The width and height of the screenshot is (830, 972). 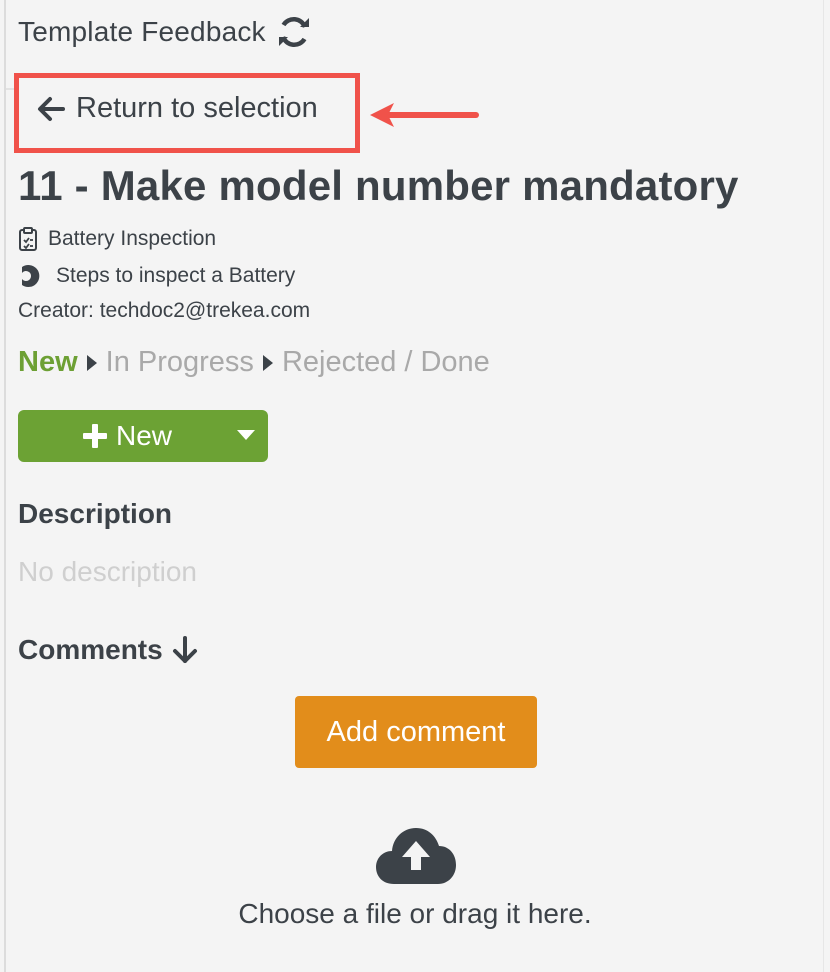 I want to click on creator-info: Creator: techdoc2@trekea.com, so click(x=164, y=311).